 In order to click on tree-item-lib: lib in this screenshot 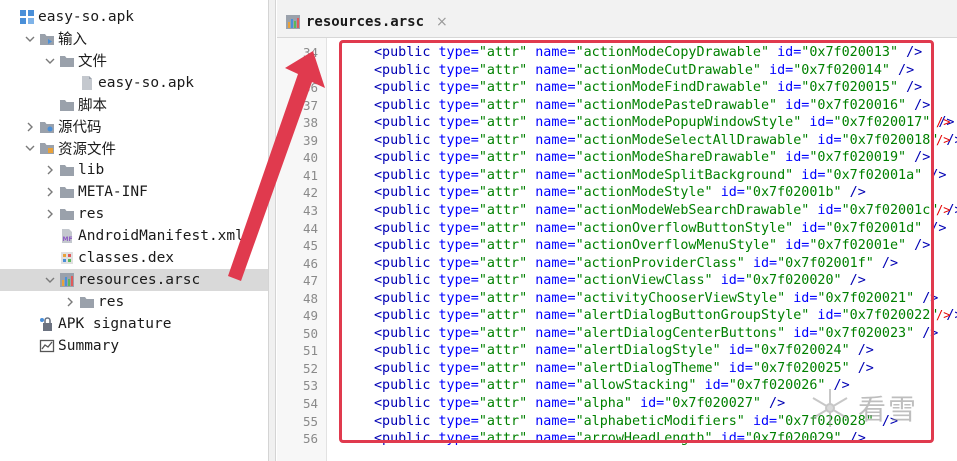, I will do `click(134, 170)`.